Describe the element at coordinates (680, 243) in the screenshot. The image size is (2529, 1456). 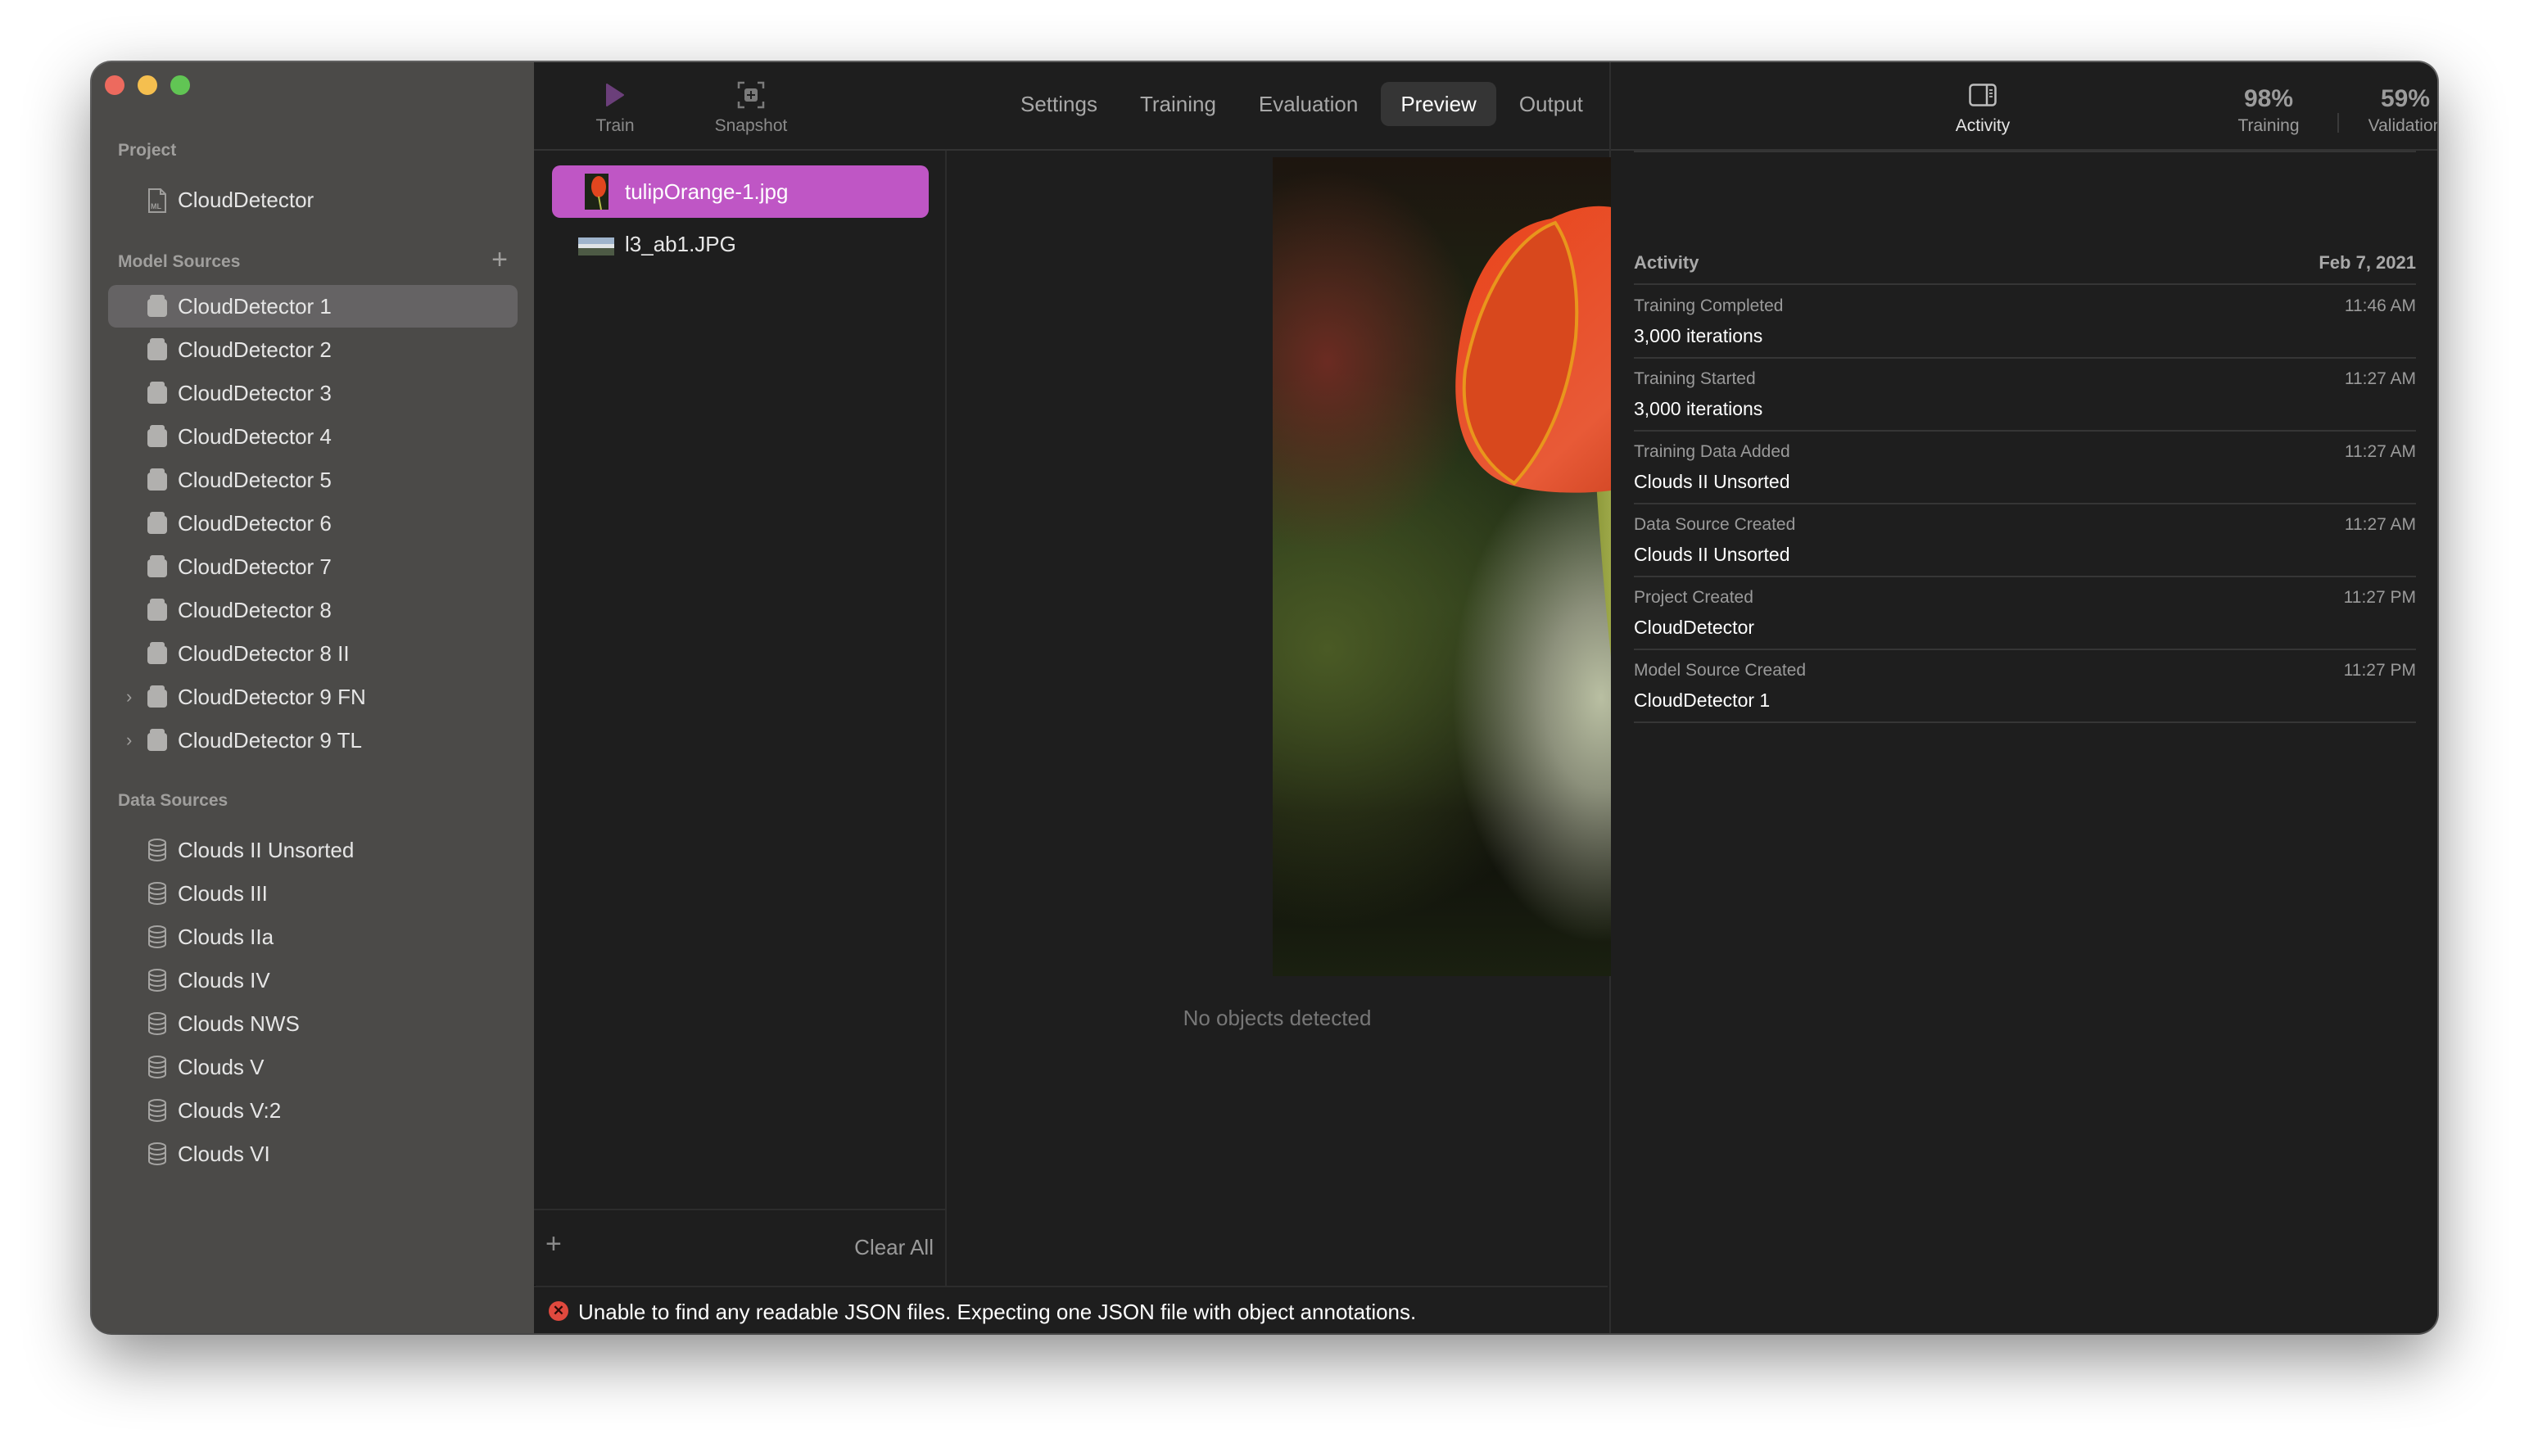
I see `file-name: l3_ab1.JPG` at that location.